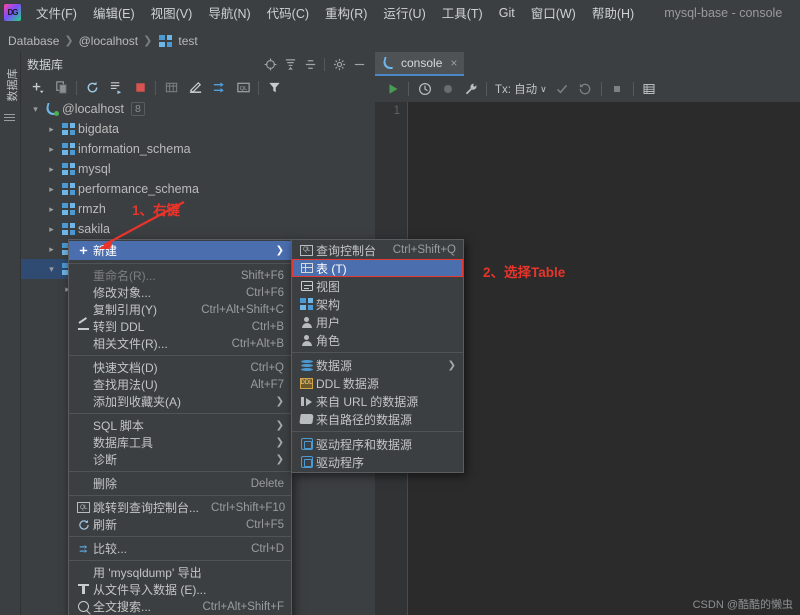 The width and height of the screenshot is (800, 615). Describe the element at coordinates (180, 401) in the screenshot. I see `menu-item-add-to-favorites: 添加到收藏夹(A) ❯` at that location.